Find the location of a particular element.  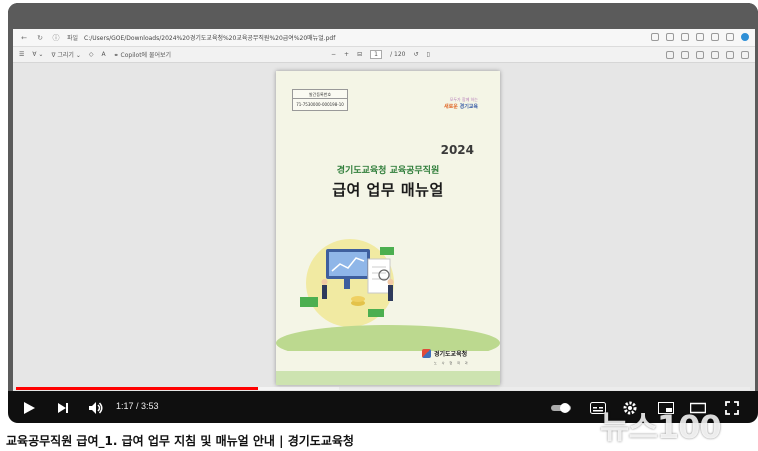

publisher-logo: 경기도교육청 is located at coordinates (444, 353).